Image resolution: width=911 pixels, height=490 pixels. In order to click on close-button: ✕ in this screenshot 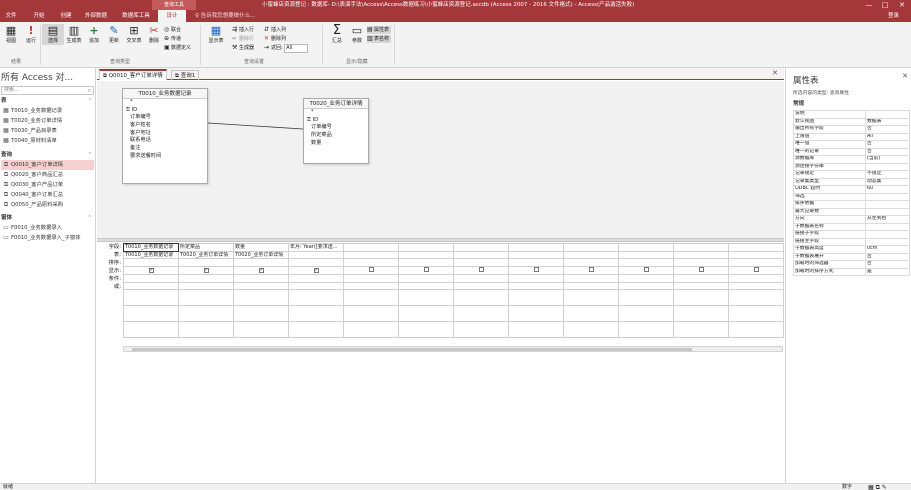, I will do `click(902, 5)`.